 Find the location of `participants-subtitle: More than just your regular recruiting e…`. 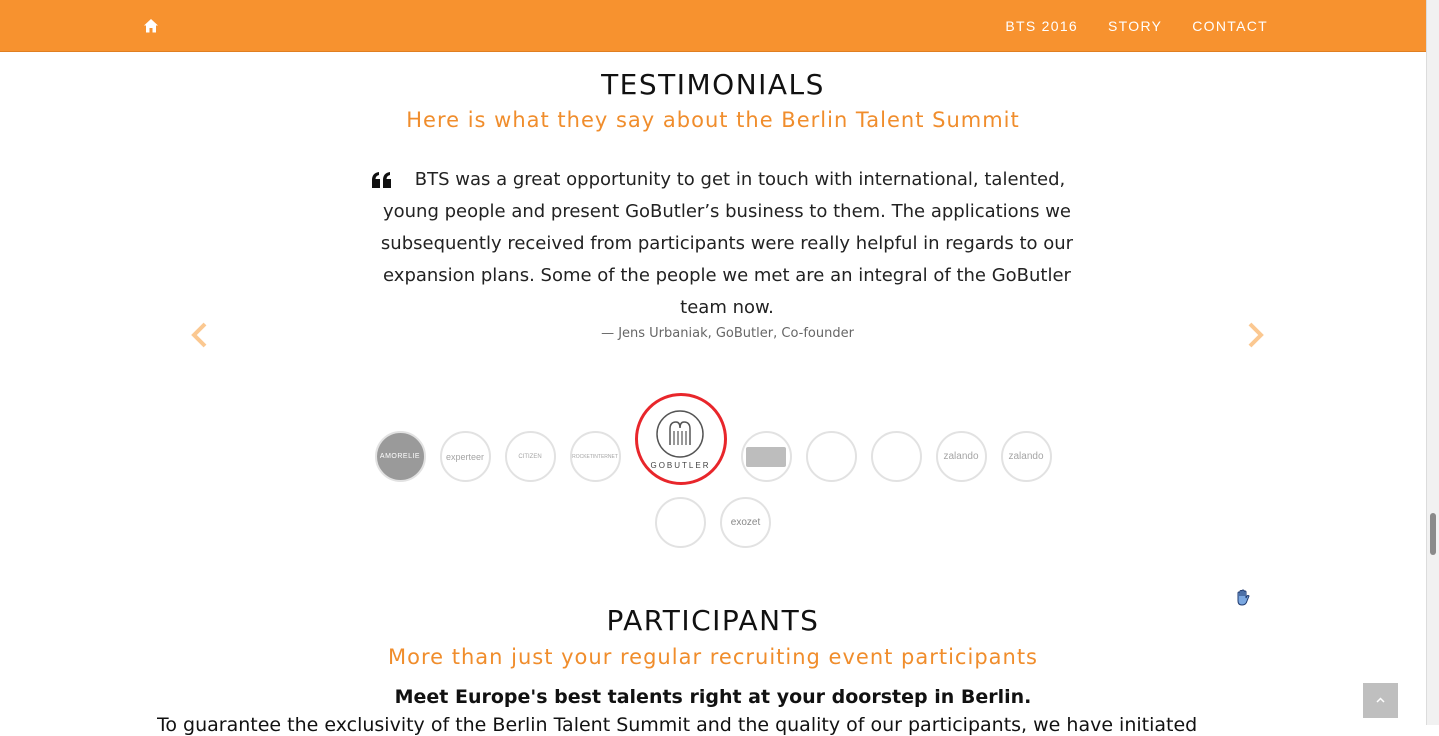

participants-subtitle: More than just your regular recruiting e… is located at coordinates (712, 657).